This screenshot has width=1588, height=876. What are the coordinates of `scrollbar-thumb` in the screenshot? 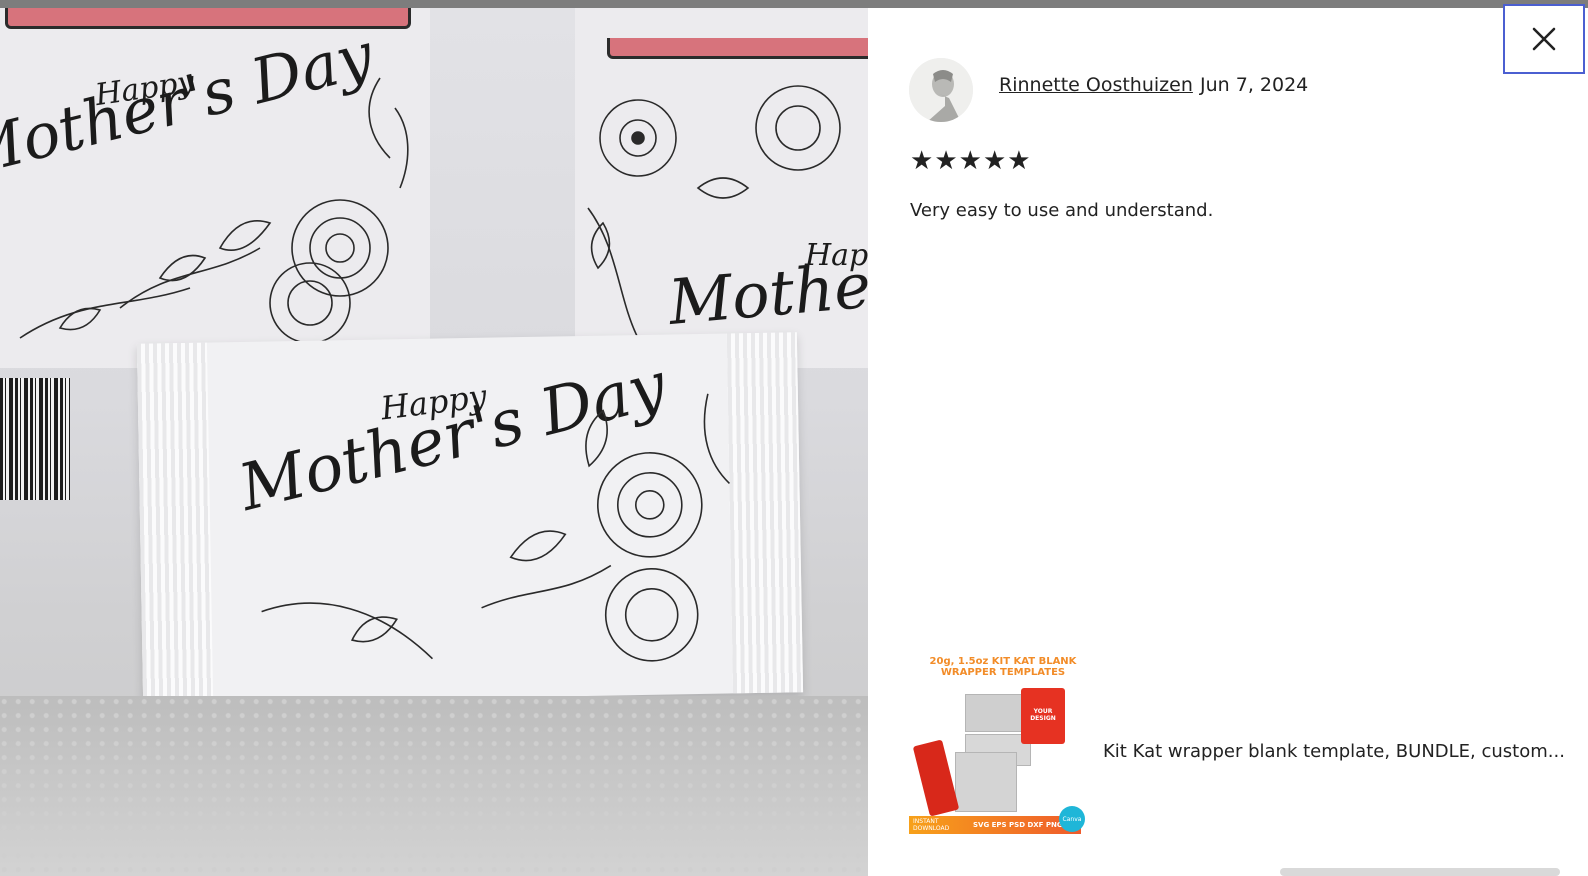 It's located at (1420, 872).